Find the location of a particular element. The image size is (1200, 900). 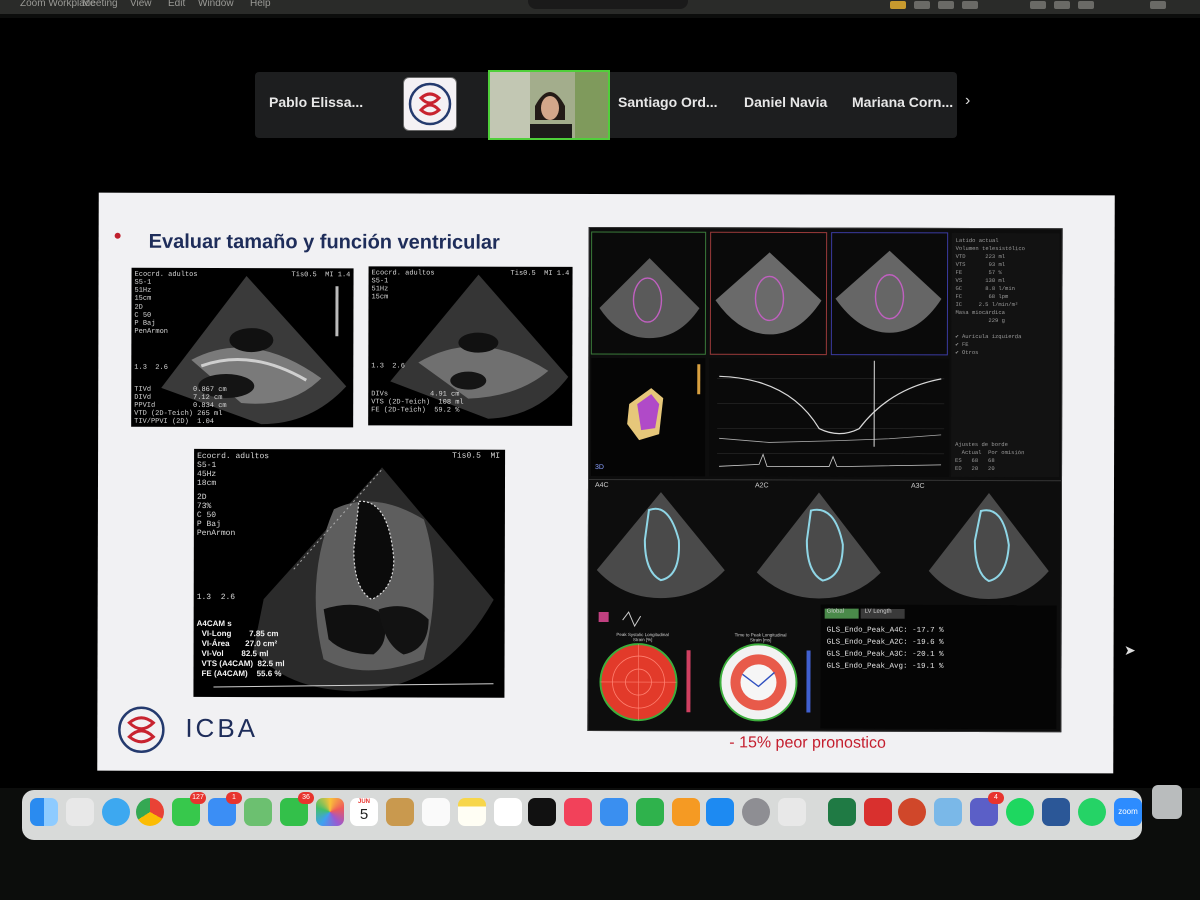

gls-line: GLS_Endo_Peak_A3C: -20.1 % is located at coordinates (885, 654).